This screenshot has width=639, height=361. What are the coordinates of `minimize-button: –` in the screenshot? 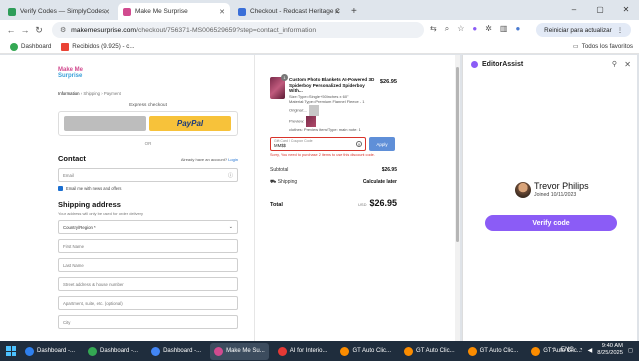 It's located at (574, 9).